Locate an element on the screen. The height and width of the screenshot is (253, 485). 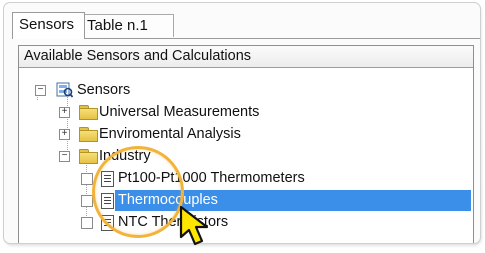
tree-item-industry: − Industry is located at coordinates (246, 157).